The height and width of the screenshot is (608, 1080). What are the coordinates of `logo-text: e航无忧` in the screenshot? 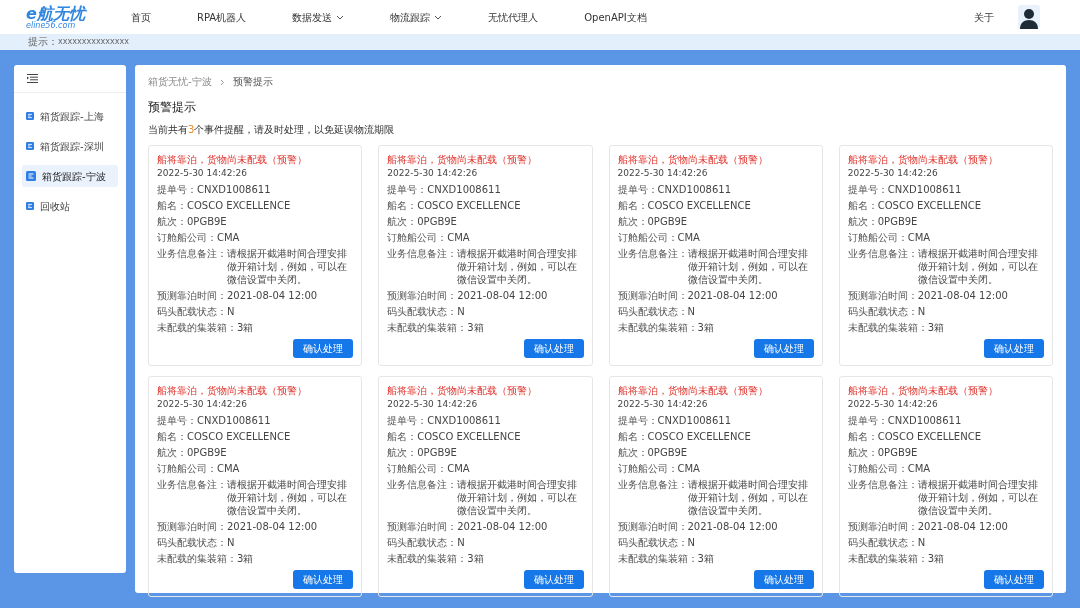 It's located at (55, 13).